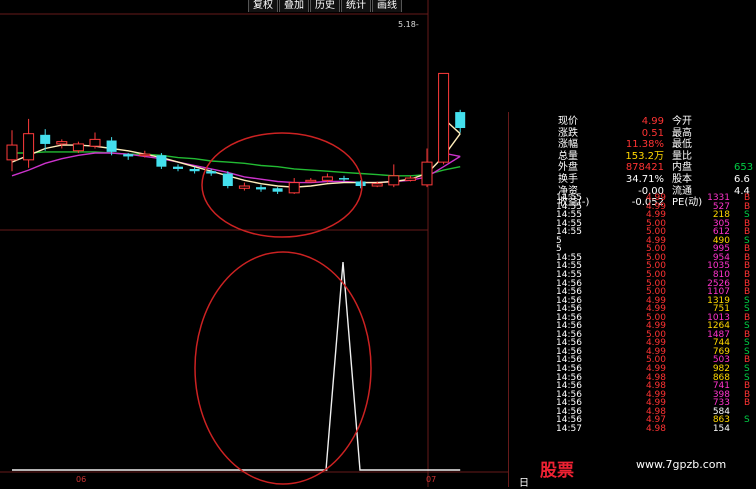 This screenshot has width=756, height=489. I want to click on quote-label: 外盘, so click(568, 168).